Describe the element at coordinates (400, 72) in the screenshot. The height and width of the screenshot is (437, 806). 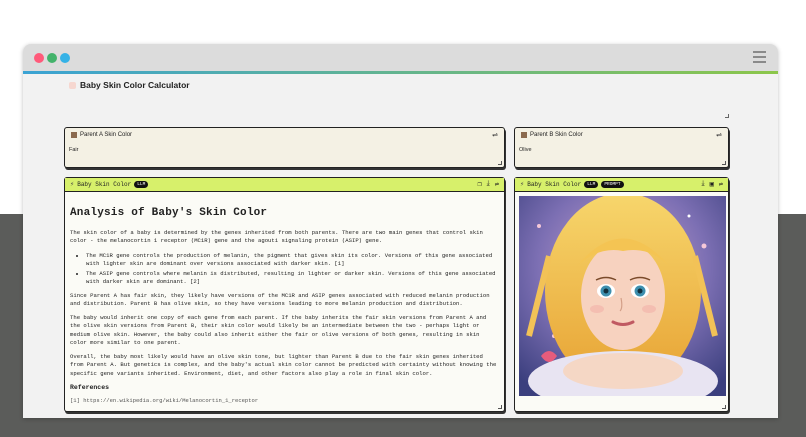
I see `accent-stripe` at that location.